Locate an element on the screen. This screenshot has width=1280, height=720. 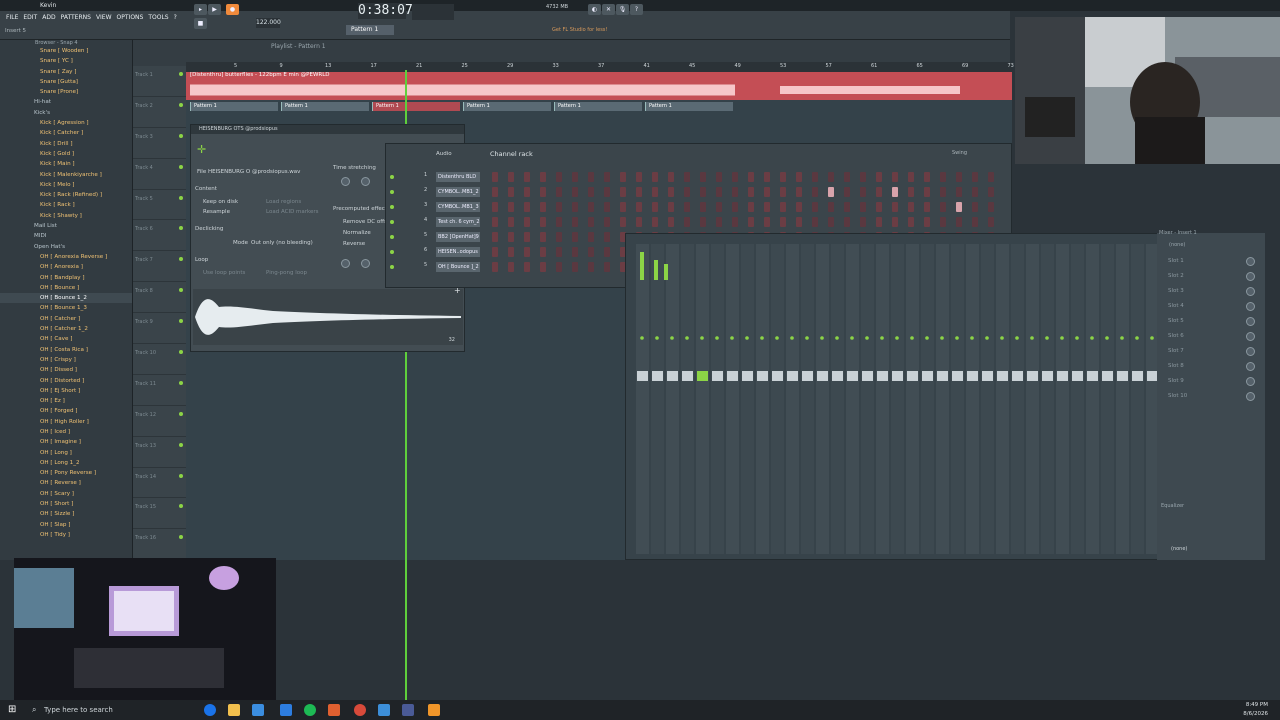
resample-option: Resample is located at coordinates (216, 212).